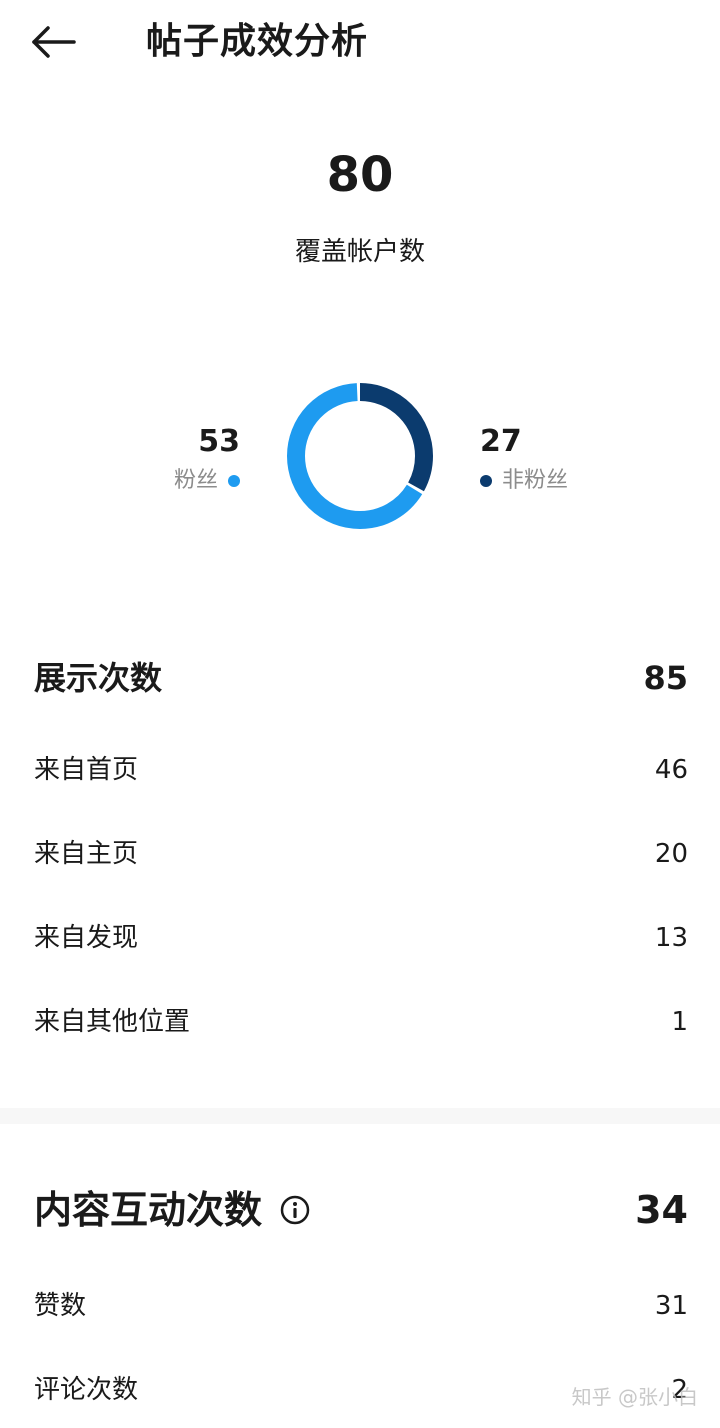  I want to click on interactions-row-value: 31, so click(671, 1306).